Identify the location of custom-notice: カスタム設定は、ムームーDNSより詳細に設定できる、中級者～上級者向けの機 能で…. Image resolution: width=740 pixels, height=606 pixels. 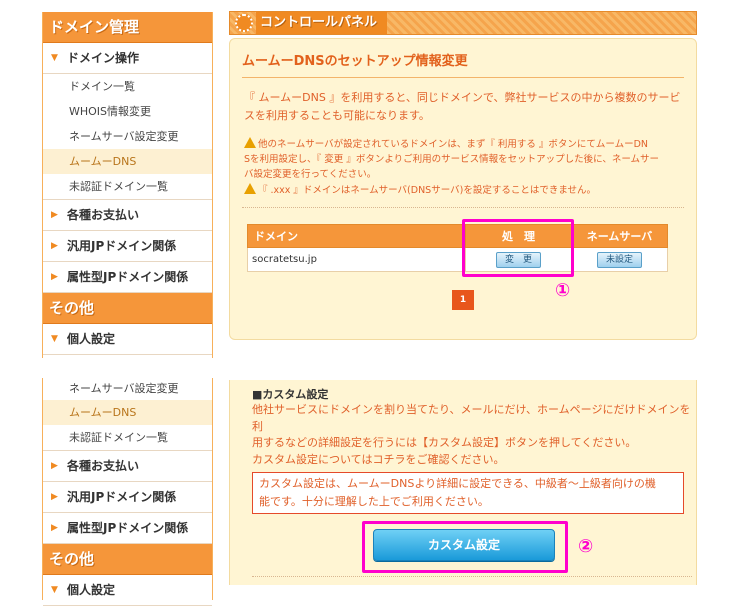
(468, 493).